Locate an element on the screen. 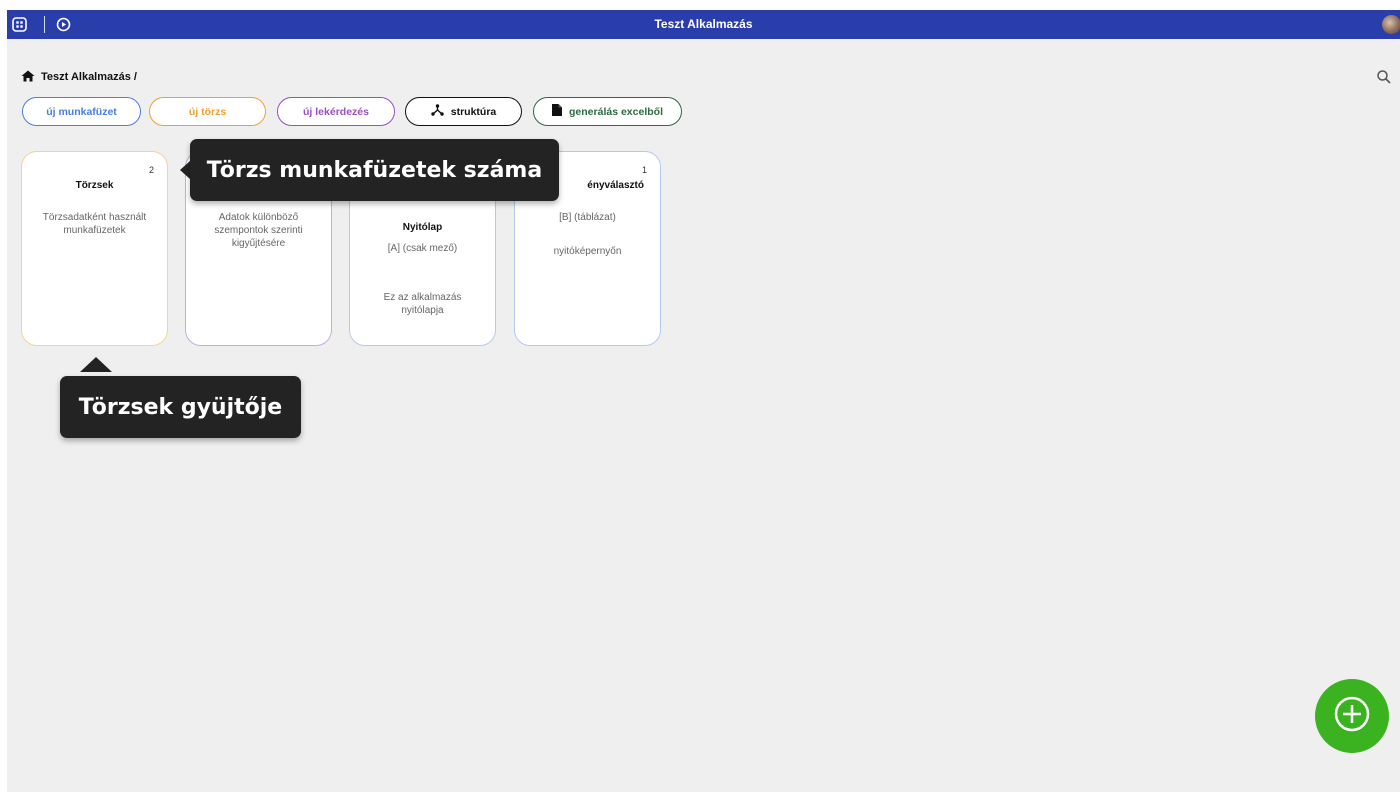 The height and width of the screenshot is (792, 1400). card-title: ényválasztó is located at coordinates (615, 185).